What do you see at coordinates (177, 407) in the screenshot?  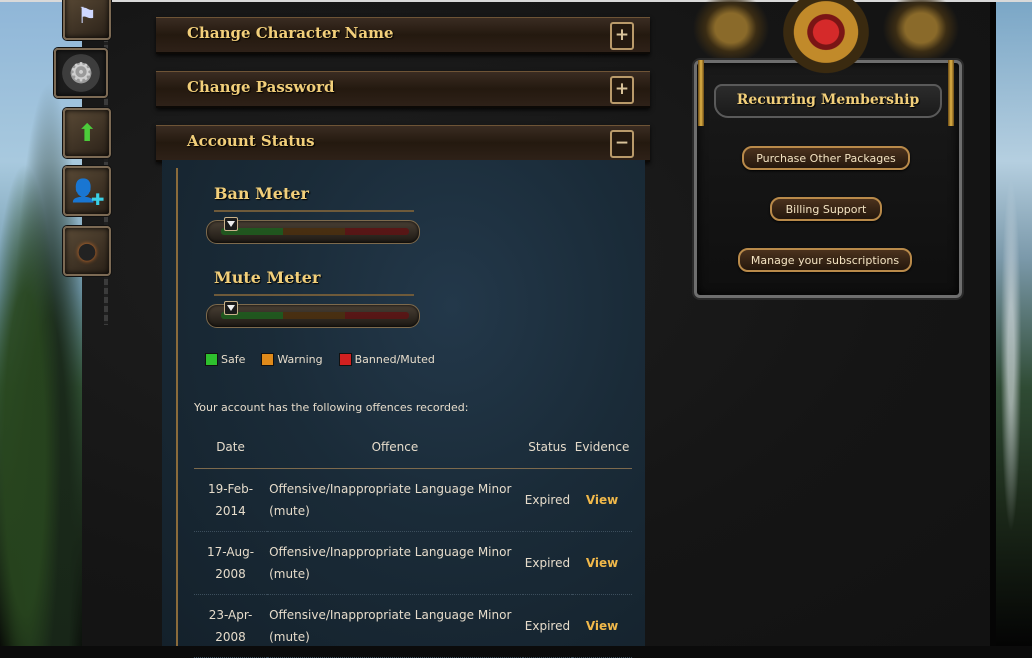 I see `body-edge` at bounding box center [177, 407].